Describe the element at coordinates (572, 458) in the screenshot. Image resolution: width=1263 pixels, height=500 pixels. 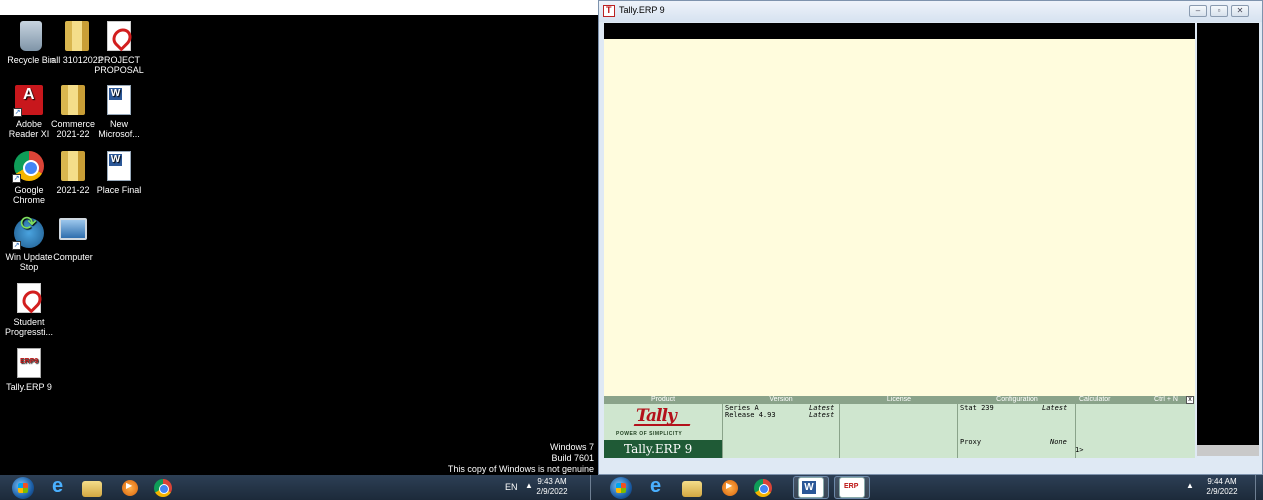
I see `watermark-line: Build 7601` at that location.